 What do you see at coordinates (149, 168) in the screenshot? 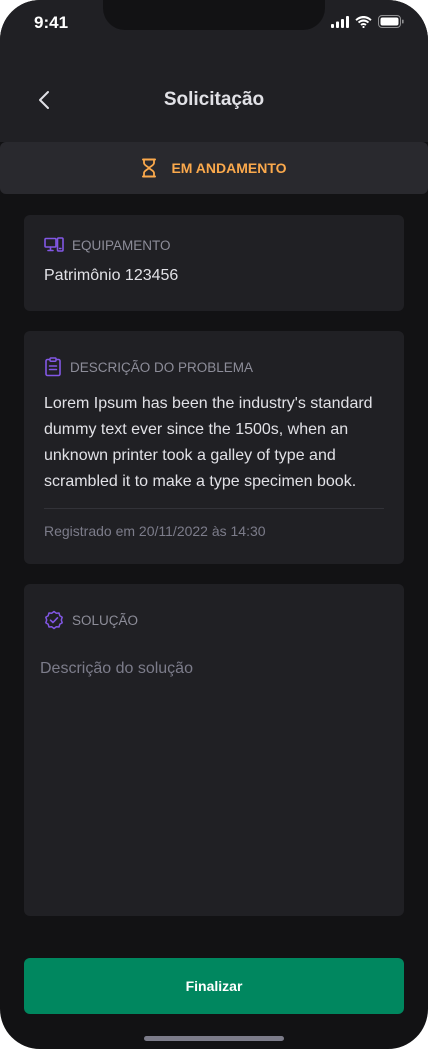
I see `hourglass-icon` at bounding box center [149, 168].